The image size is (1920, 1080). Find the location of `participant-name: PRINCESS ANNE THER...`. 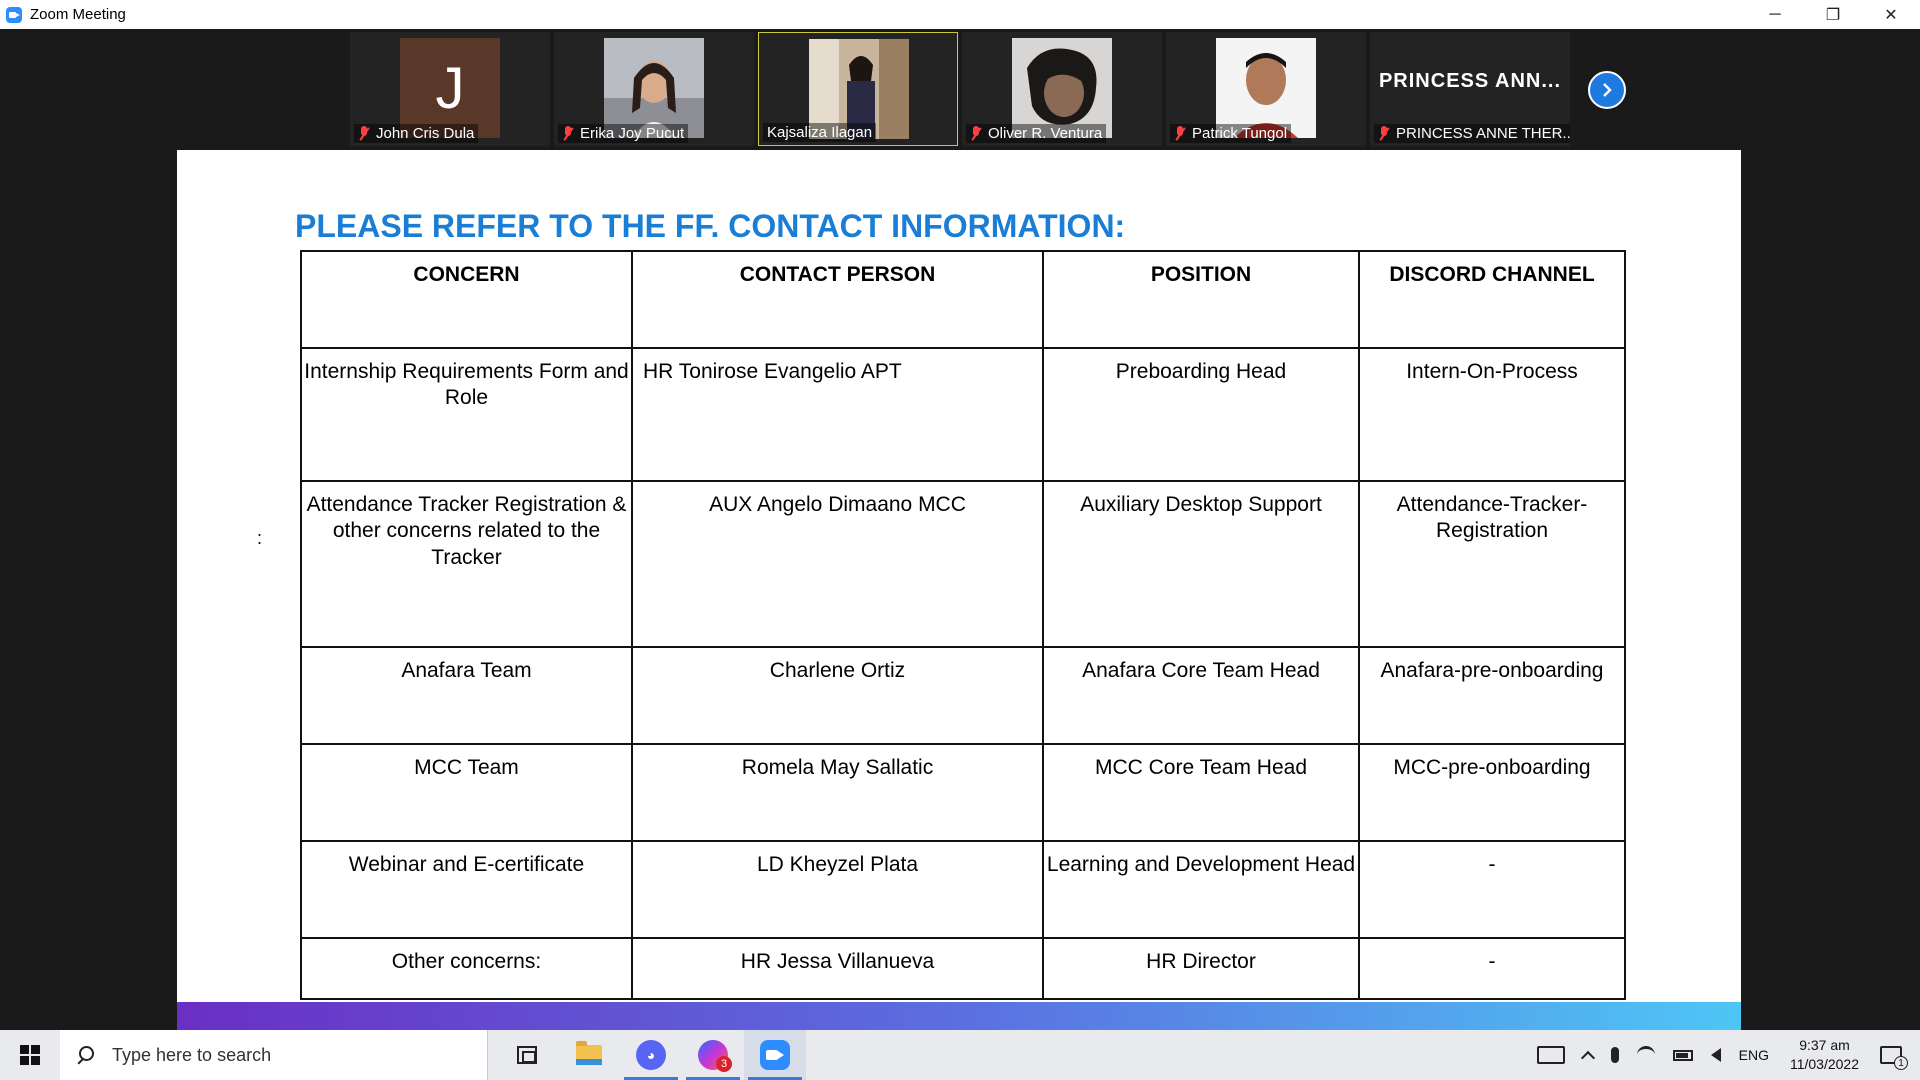

participant-name: PRINCESS ANNE THER... is located at coordinates (1483, 133).